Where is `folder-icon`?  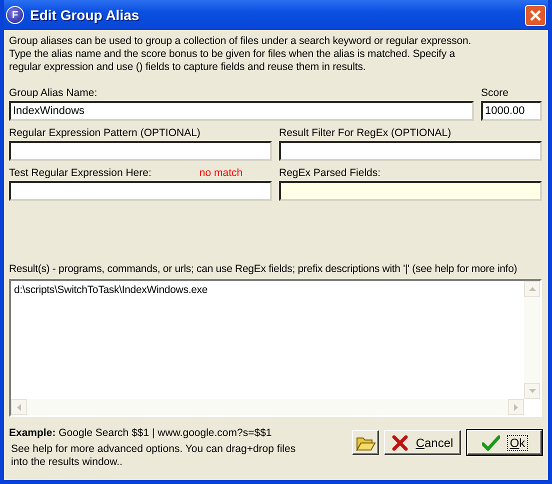 folder-icon is located at coordinates (366, 442).